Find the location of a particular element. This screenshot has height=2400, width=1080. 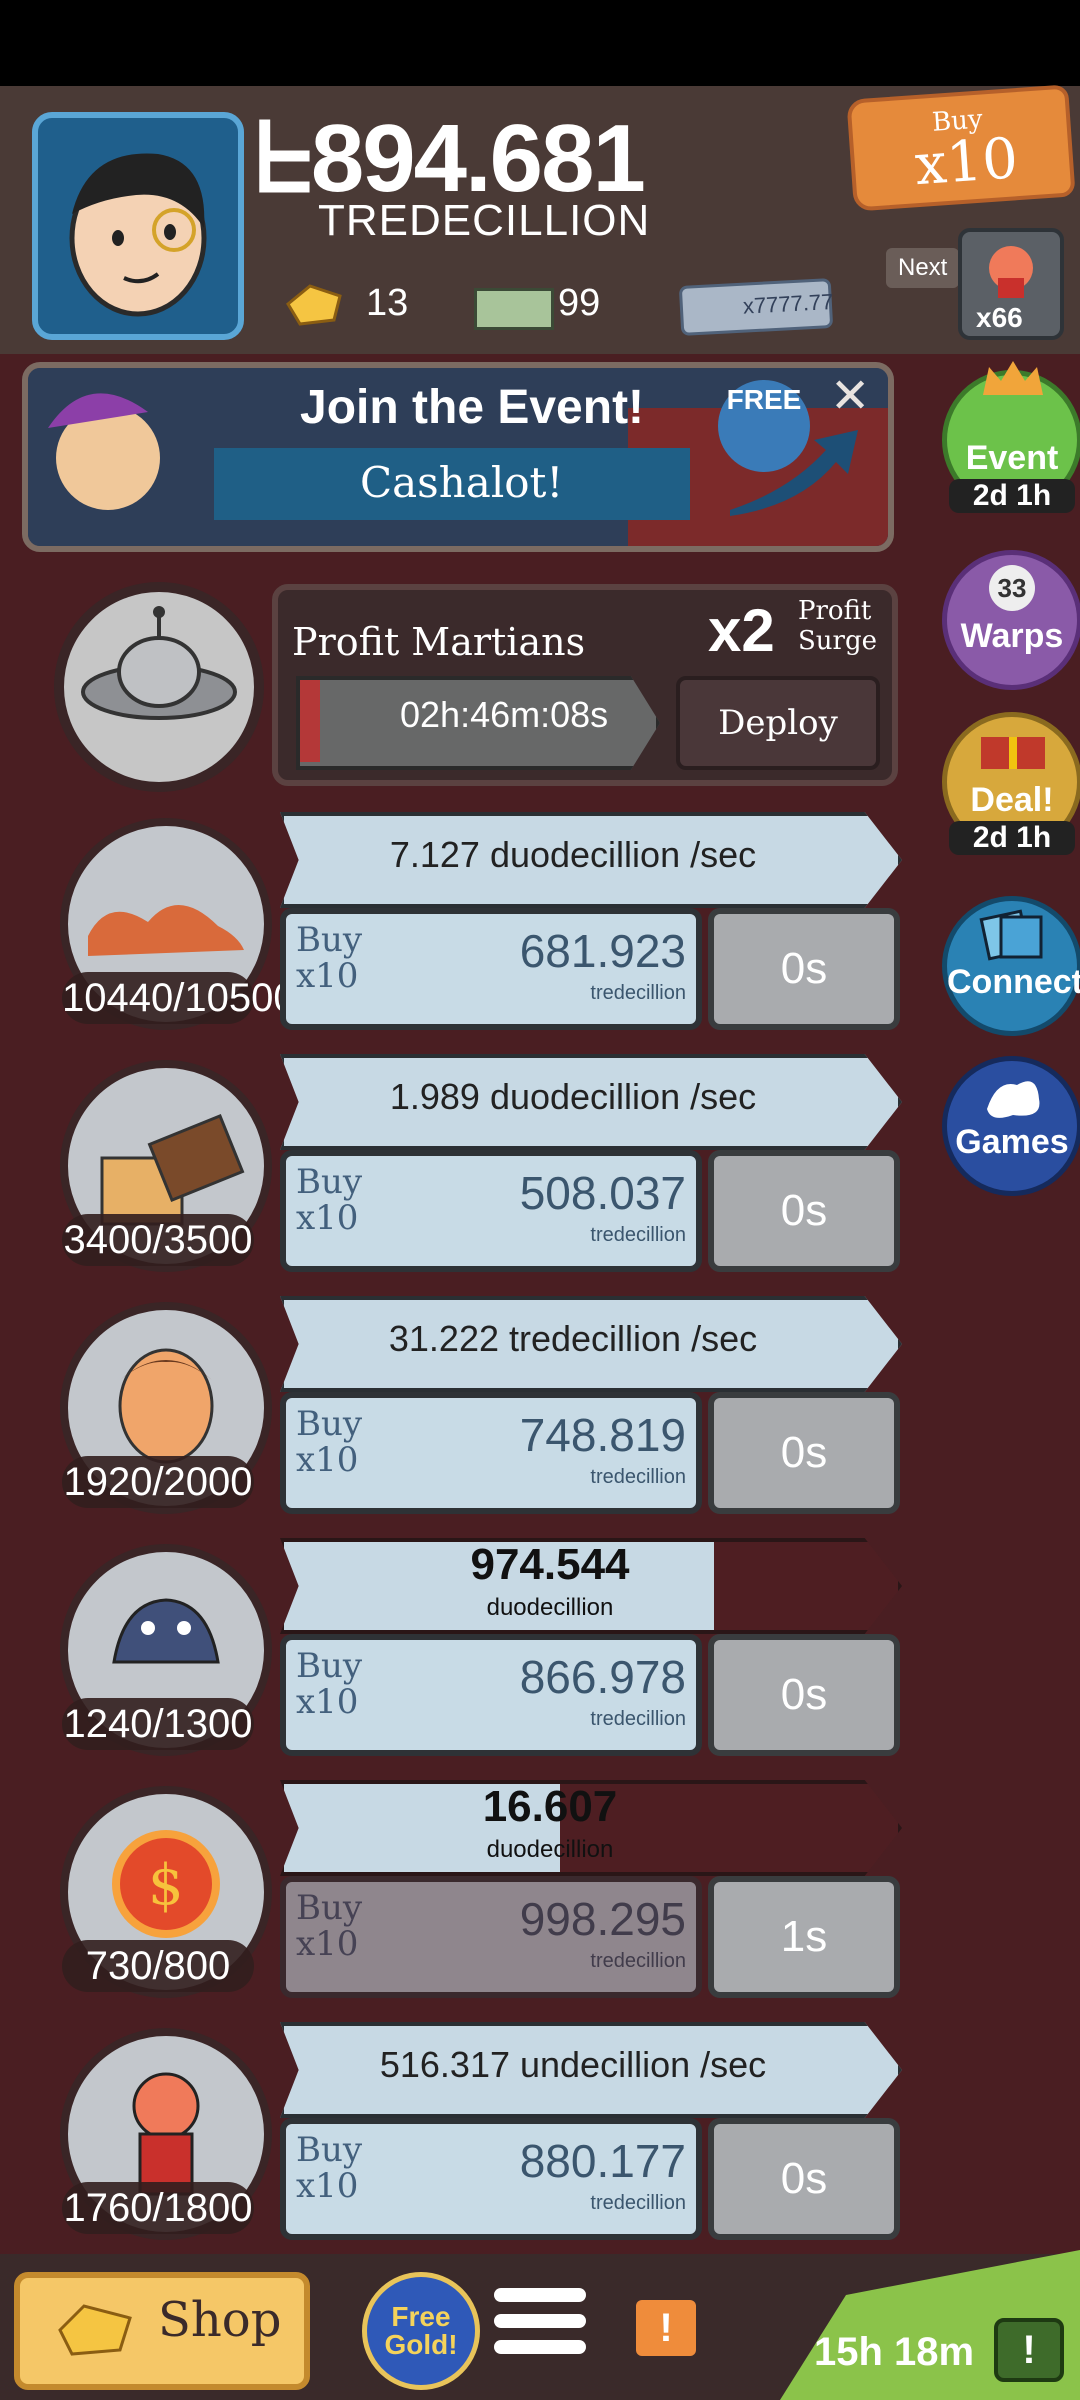

buy-label-big-3: x10 is located at coordinates (327, 1460).